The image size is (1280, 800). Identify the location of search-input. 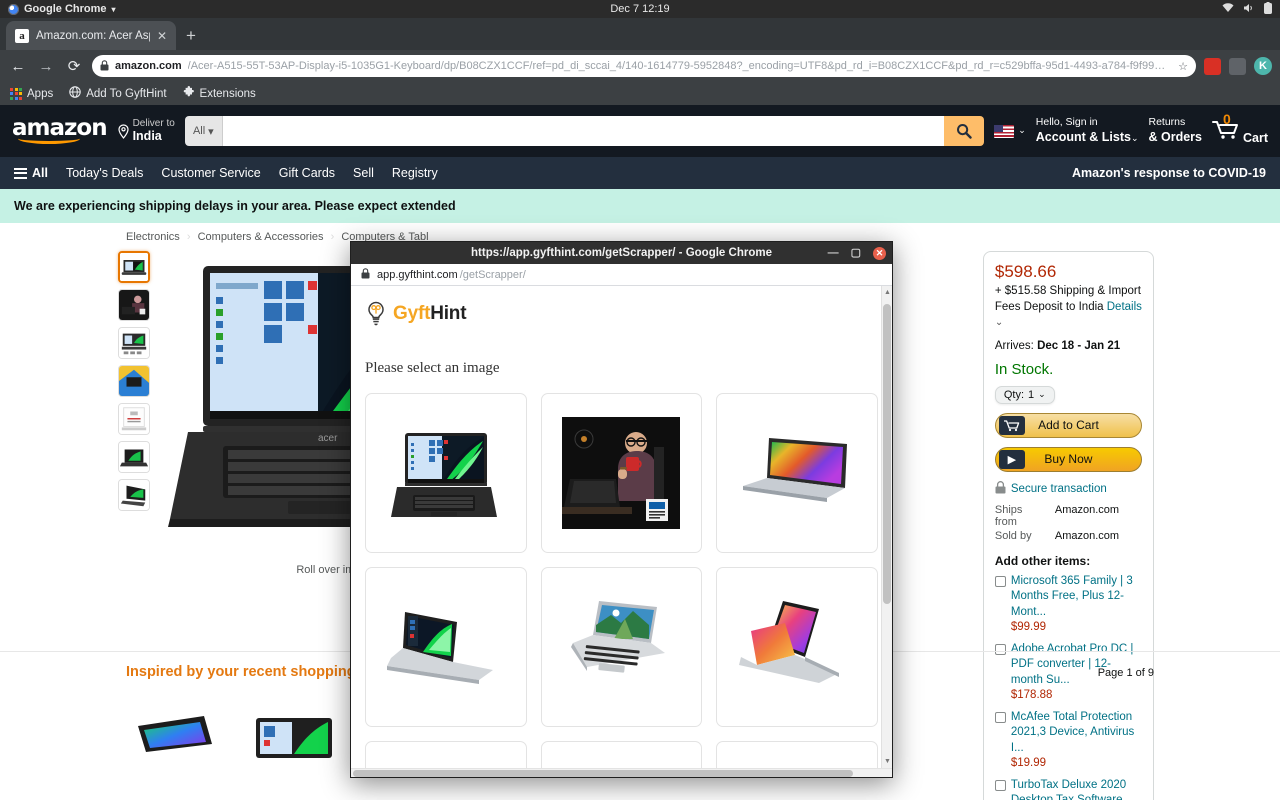
(583, 131).